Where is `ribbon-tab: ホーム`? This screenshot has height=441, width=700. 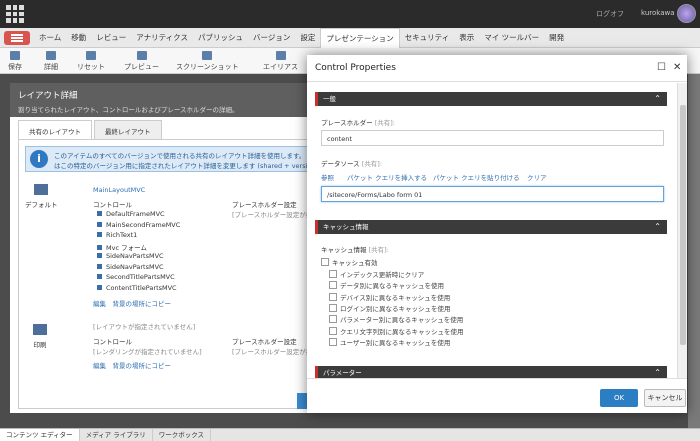 ribbon-tab: ホーム is located at coordinates (50, 38).